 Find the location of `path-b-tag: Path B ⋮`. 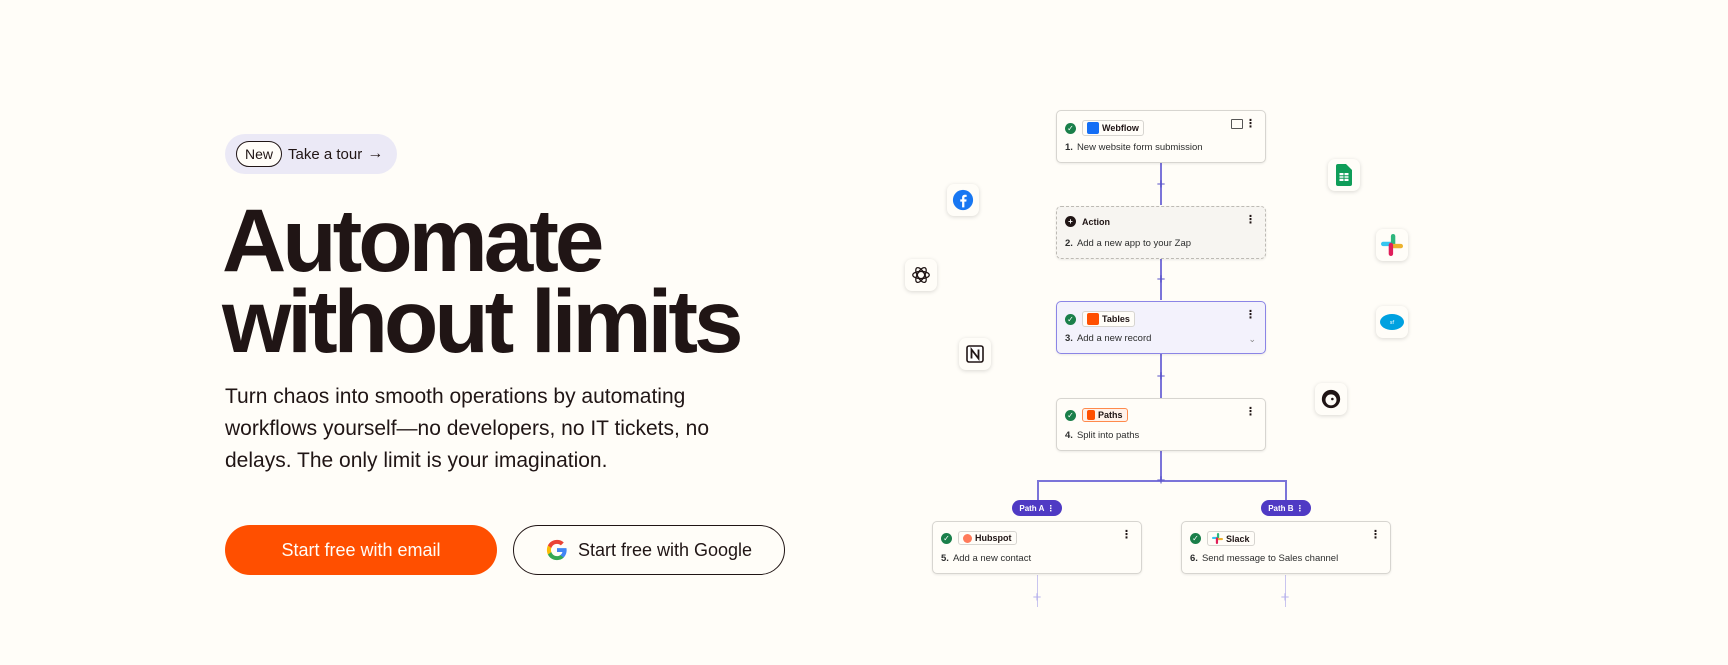

path-b-tag: Path B ⋮ is located at coordinates (1286, 508).